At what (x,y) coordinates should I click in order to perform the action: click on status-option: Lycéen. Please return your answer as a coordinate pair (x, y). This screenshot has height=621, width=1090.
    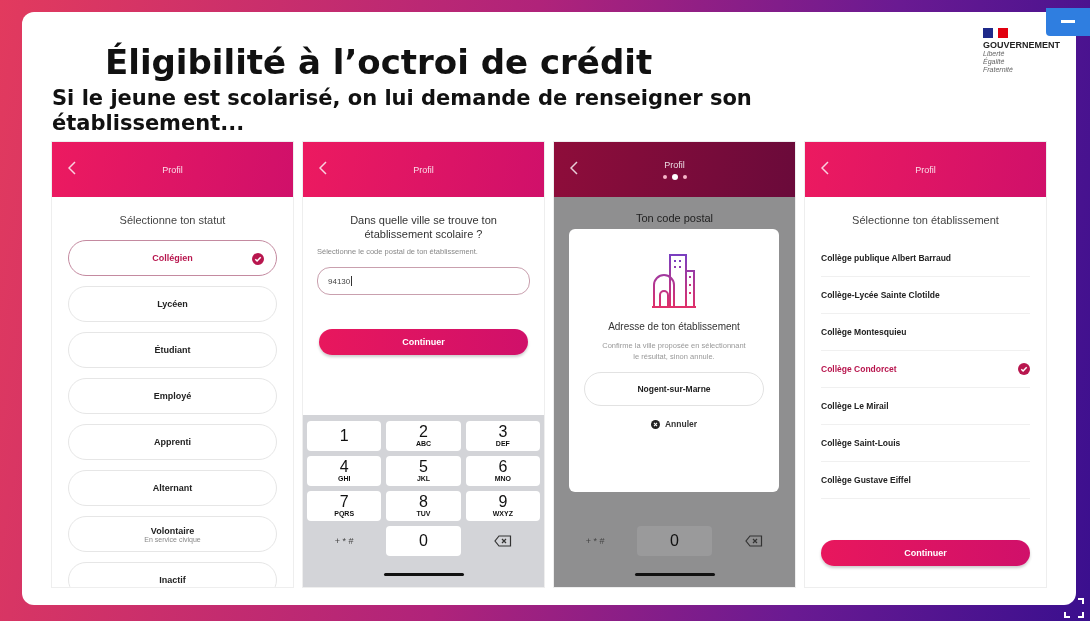
    Looking at the image, I should click on (172, 304).